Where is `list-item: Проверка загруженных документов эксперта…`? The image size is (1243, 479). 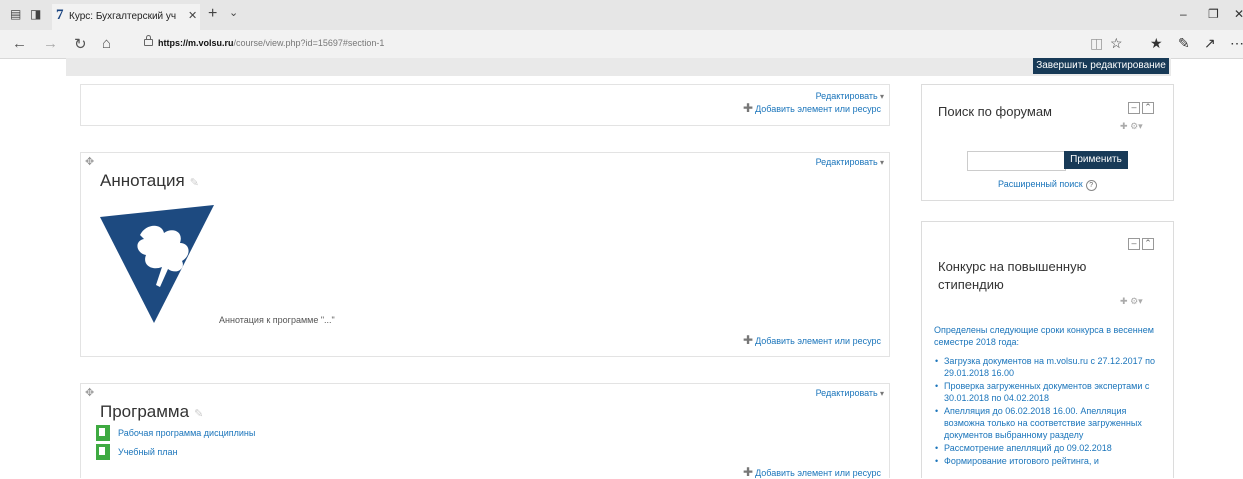
list-item: Проверка загруженных документов эксперта… is located at coordinates (1050, 392).